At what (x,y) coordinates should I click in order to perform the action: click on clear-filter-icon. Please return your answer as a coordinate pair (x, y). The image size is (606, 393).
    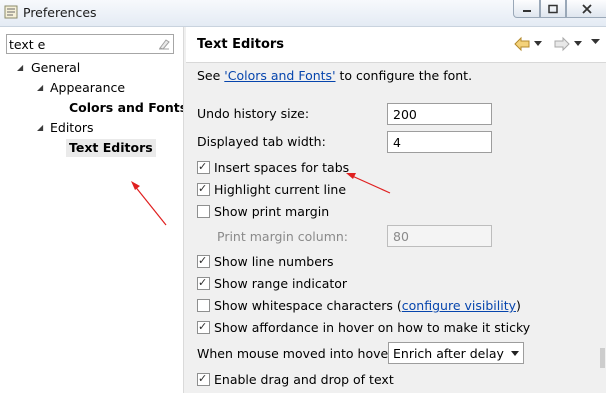
    Looking at the image, I should click on (164, 44).